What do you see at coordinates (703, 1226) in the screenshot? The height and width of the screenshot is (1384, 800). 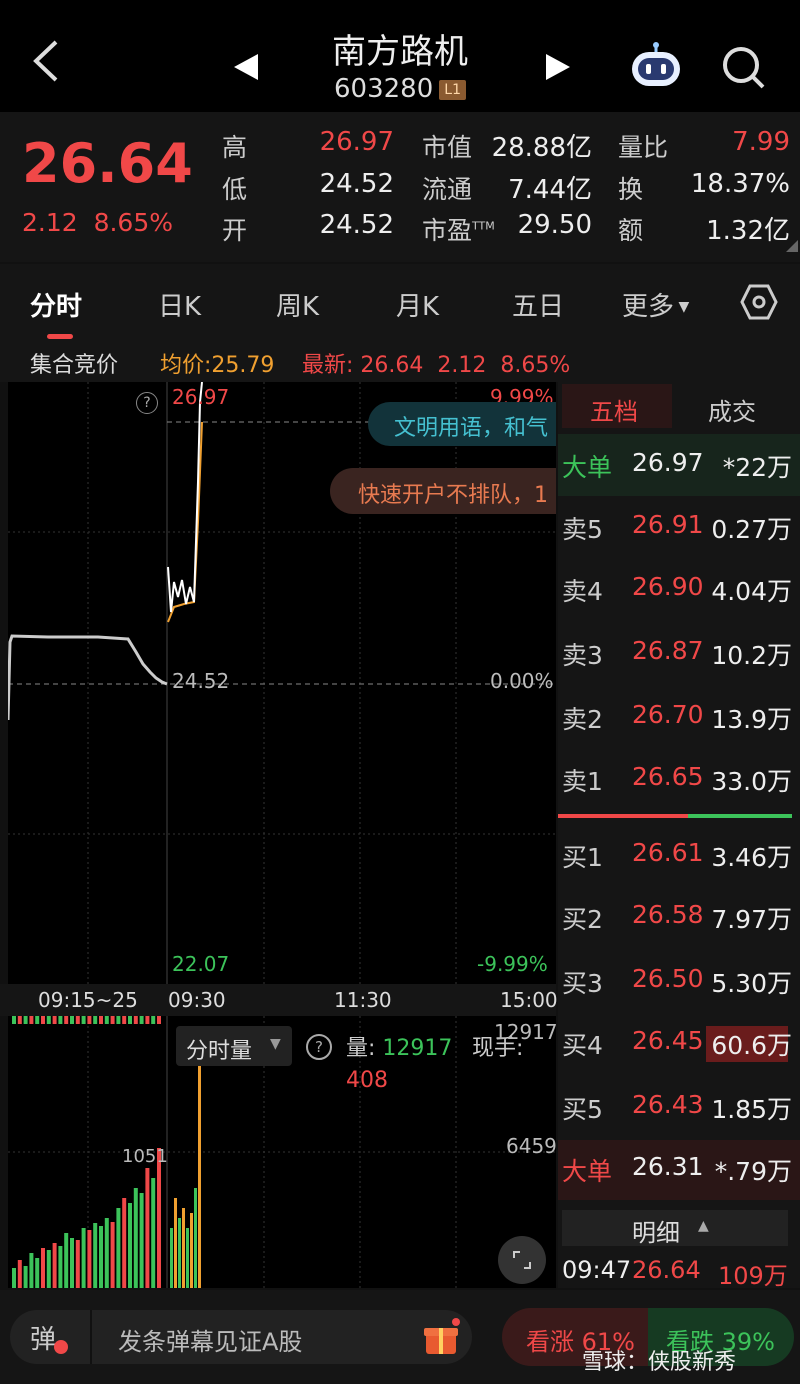 I see `expand-up-icon: ▲` at bounding box center [703, 1226].